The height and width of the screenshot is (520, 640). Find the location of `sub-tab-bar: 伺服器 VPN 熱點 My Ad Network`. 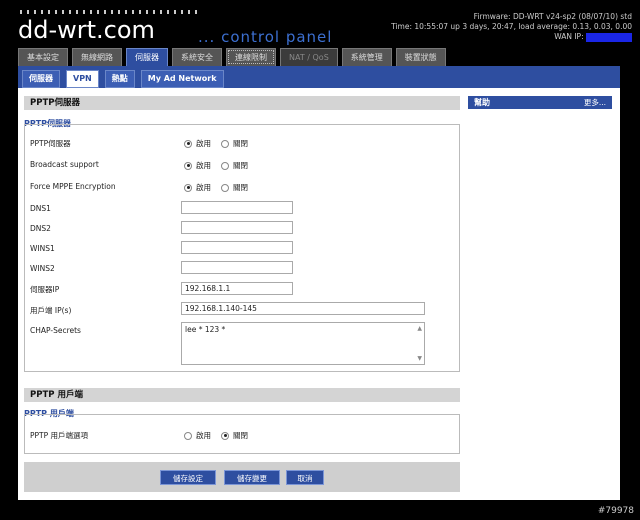

sub-tab-bar: 伺服器 VPN 熱點 My Ad Network is located at coordinates (319, 77).